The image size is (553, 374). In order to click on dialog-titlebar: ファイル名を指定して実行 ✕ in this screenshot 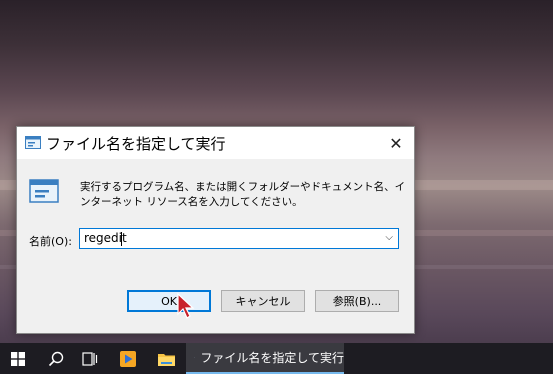, I will do `click(215, 143)`.